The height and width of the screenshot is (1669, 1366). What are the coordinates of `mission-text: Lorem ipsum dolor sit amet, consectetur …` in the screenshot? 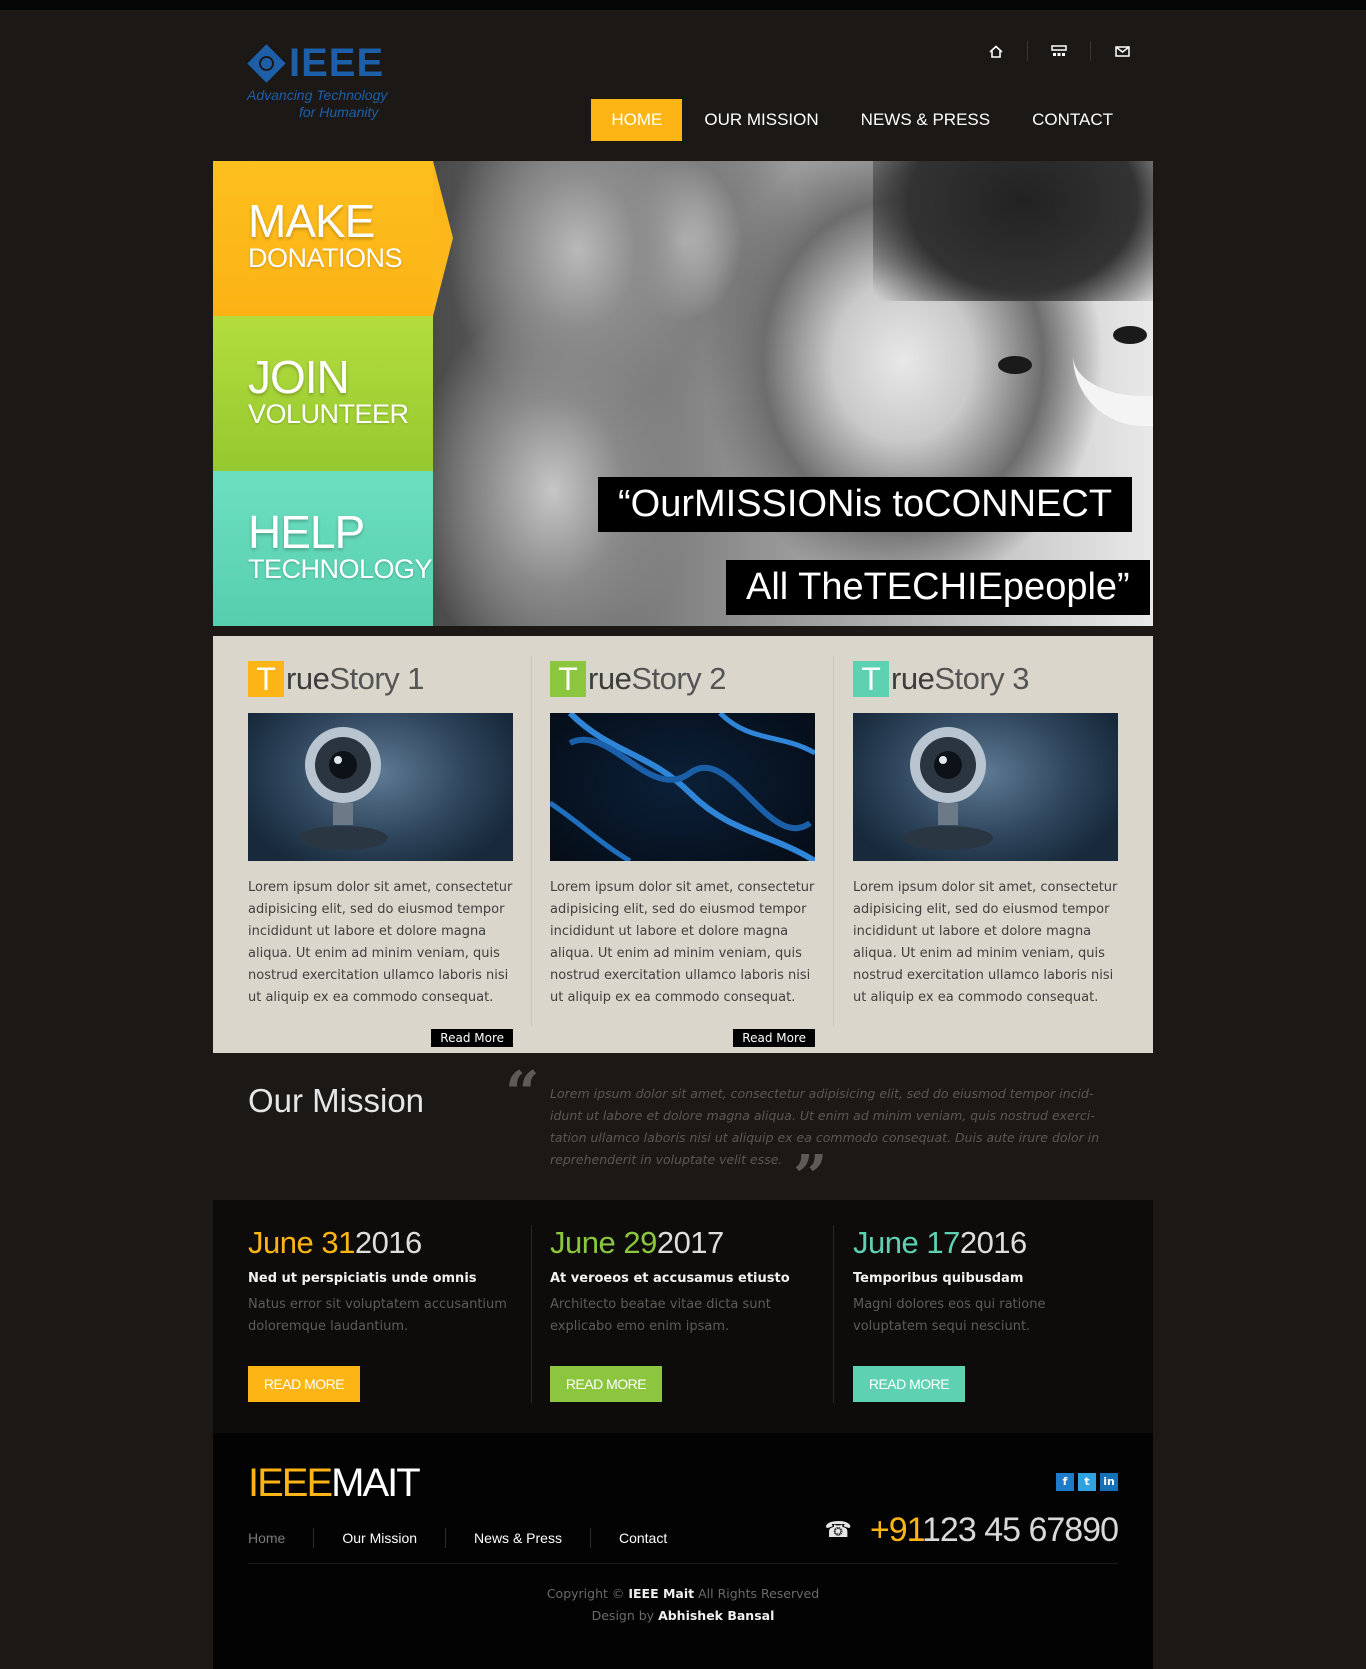 It's located at (825, 1126).